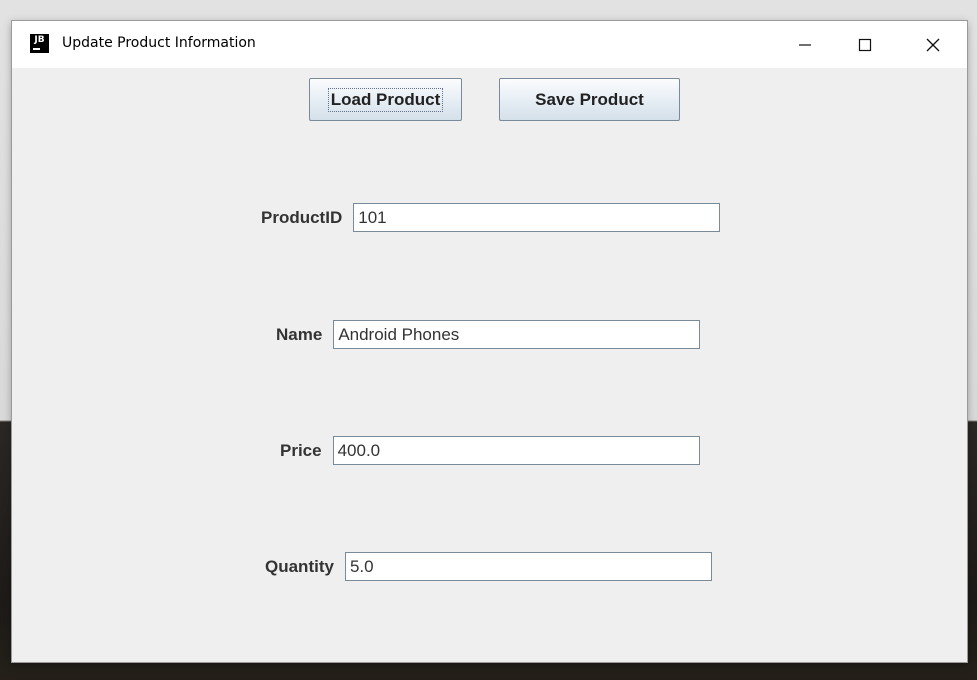 Image resolution: width=977 pixels, height=680 pixels. What do you see at coordinates (301, 450) in the screenshot?
I see `price-label: Price` at bounding box center [301, 450].